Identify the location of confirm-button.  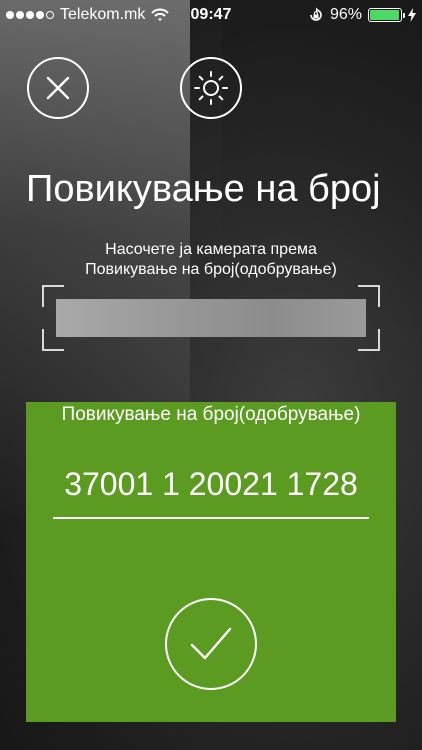
(211, 644).